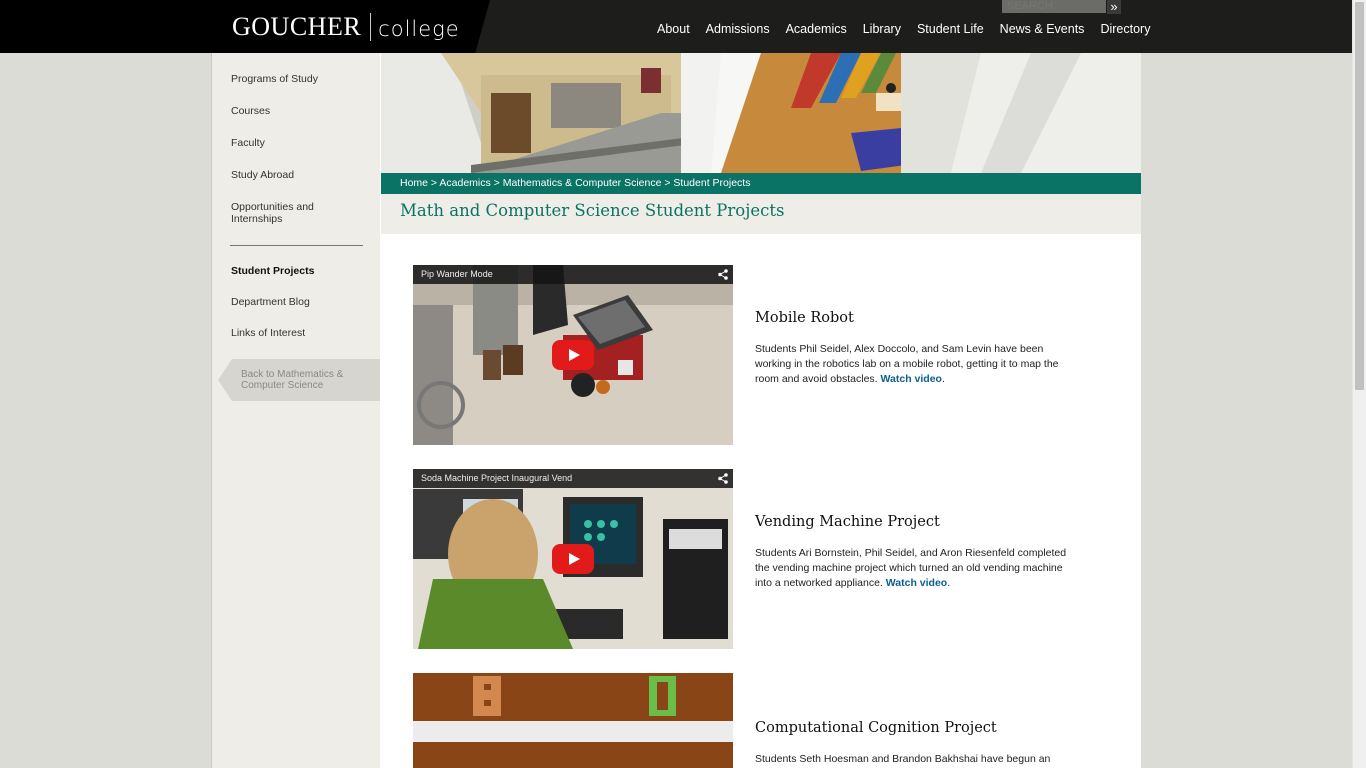 The width and height of the screenshot is (1366, 768). Describe the element at coordinates (1114, 7) in the screenshot. I see `search-submit-button: »` at that location.